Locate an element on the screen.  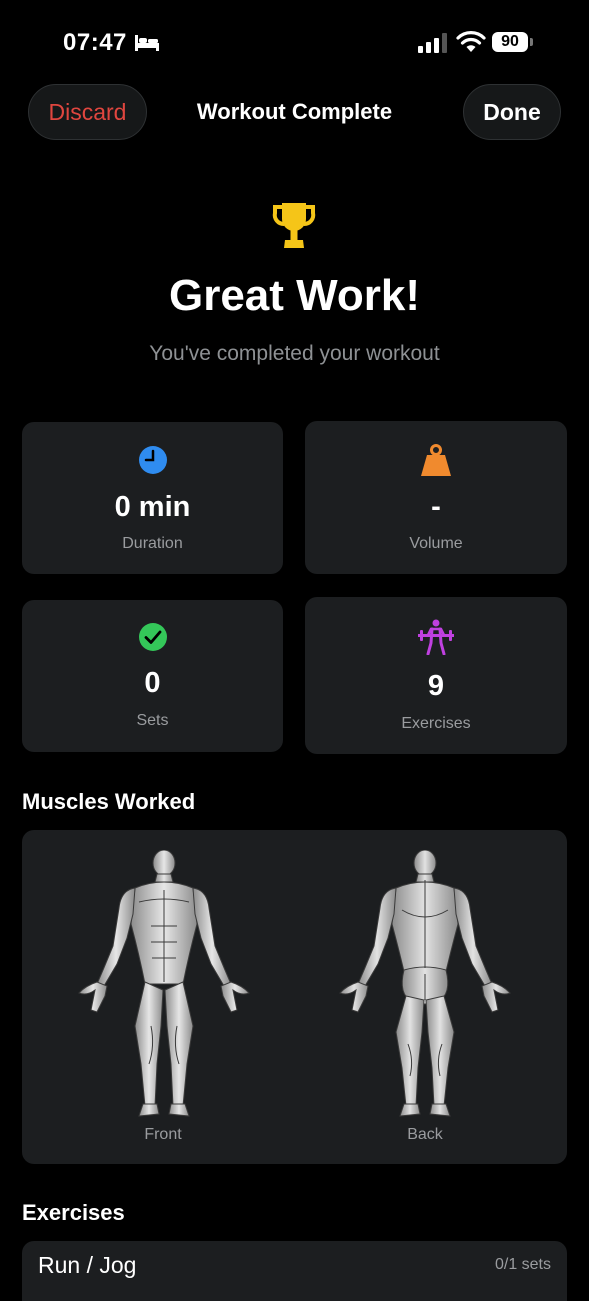
body-front-label: Front is located at coordinates (163, 1134).